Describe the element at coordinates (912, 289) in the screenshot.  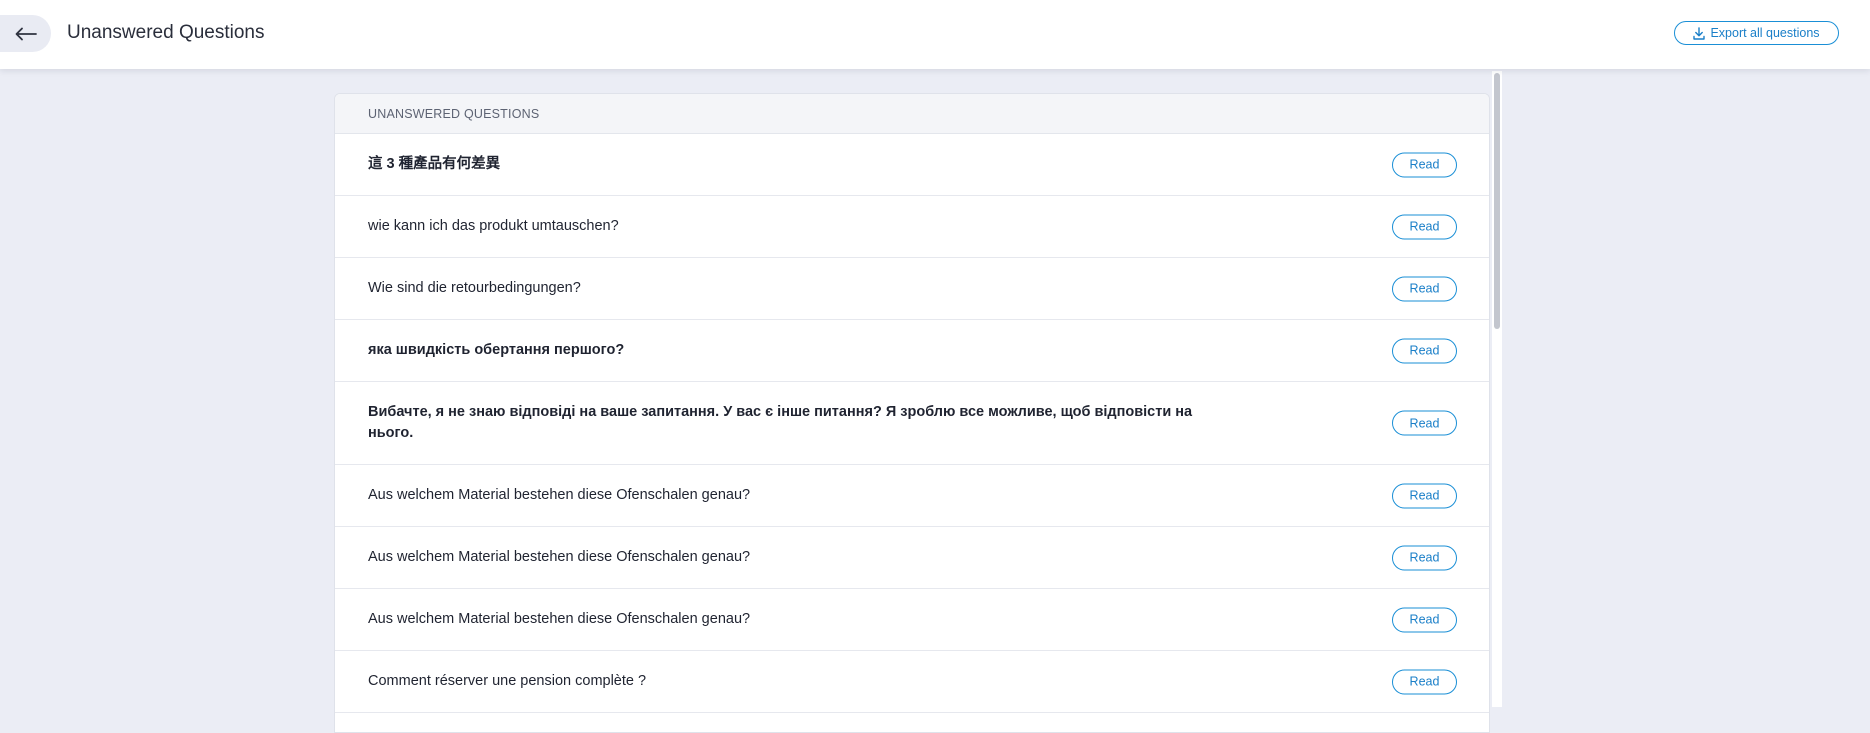
I see `question-row: Wie sind die retourbedingungen? Read` at that location.